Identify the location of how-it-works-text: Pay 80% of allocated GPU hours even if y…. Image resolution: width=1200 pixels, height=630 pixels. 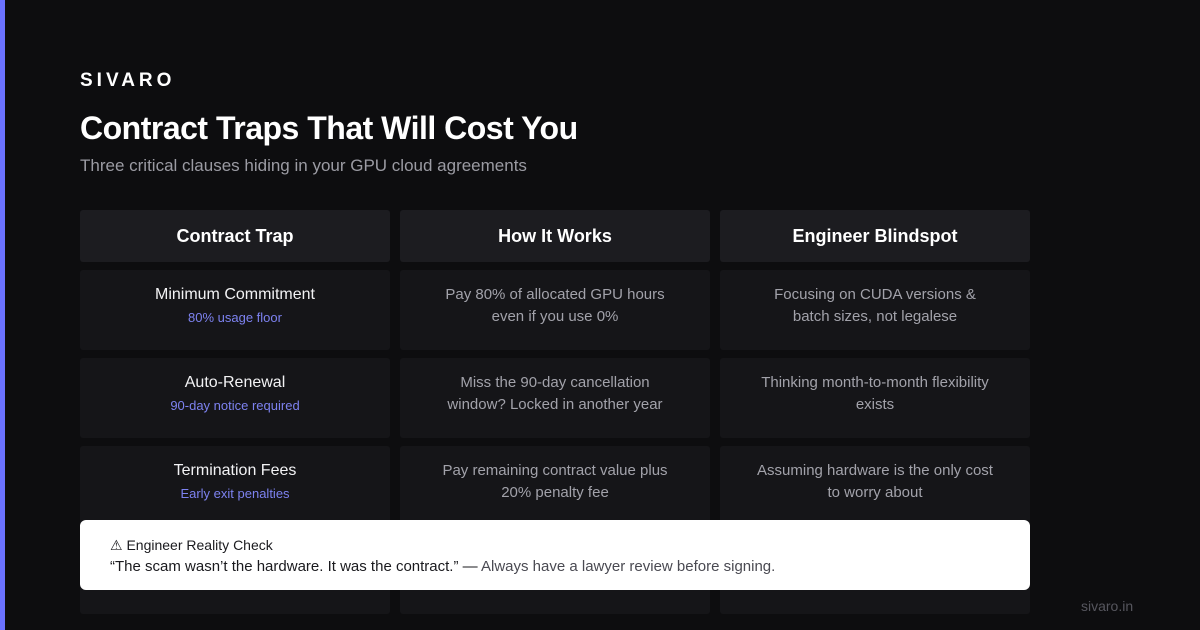
(555, 305).